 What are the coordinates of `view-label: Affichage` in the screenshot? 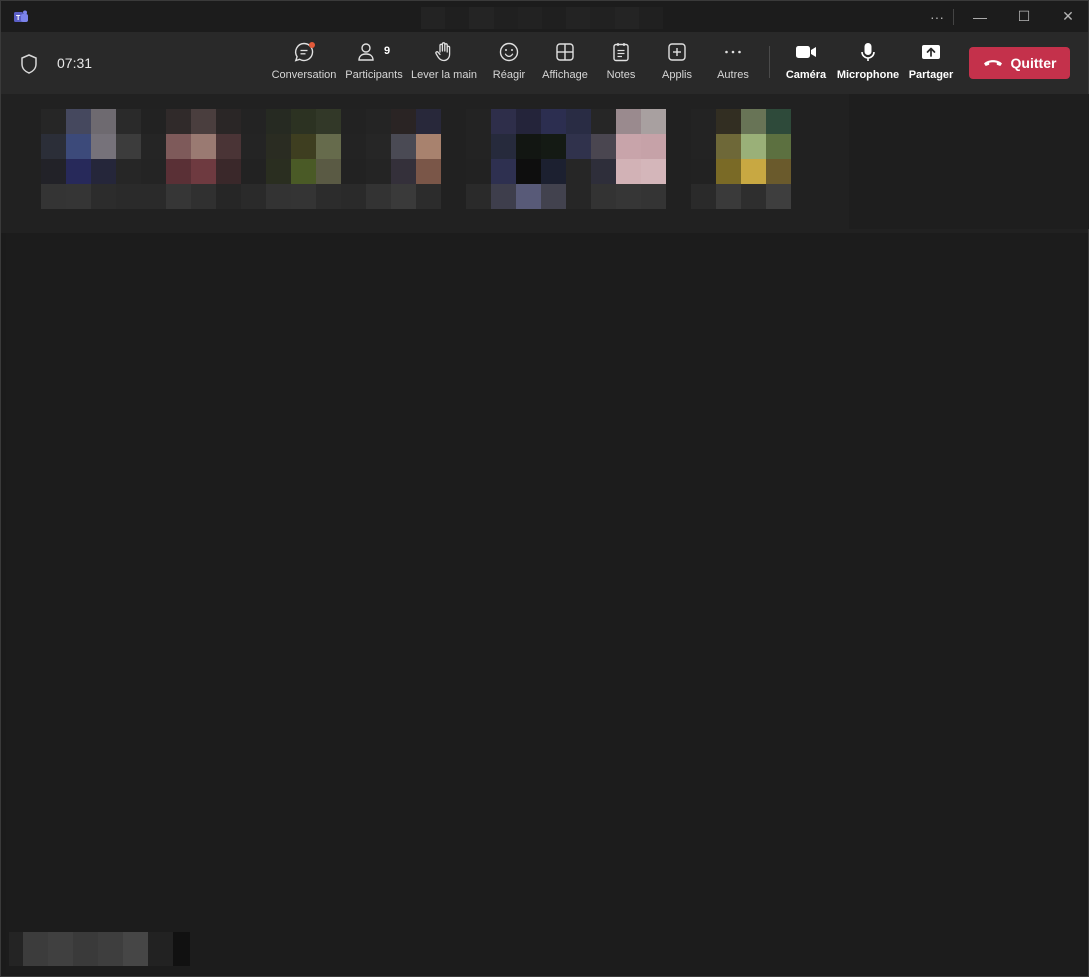 It's located at (565, 75).